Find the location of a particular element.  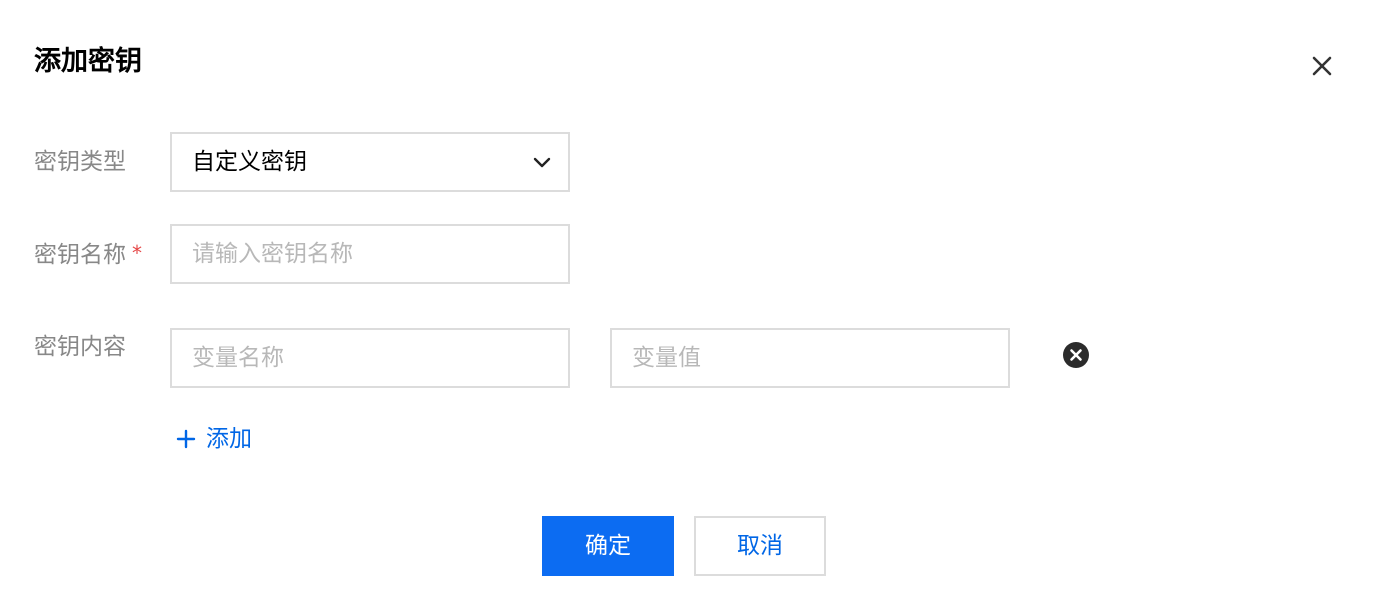

key-name-input: 请输入密钥名称 is located at coordinates (370, 254).